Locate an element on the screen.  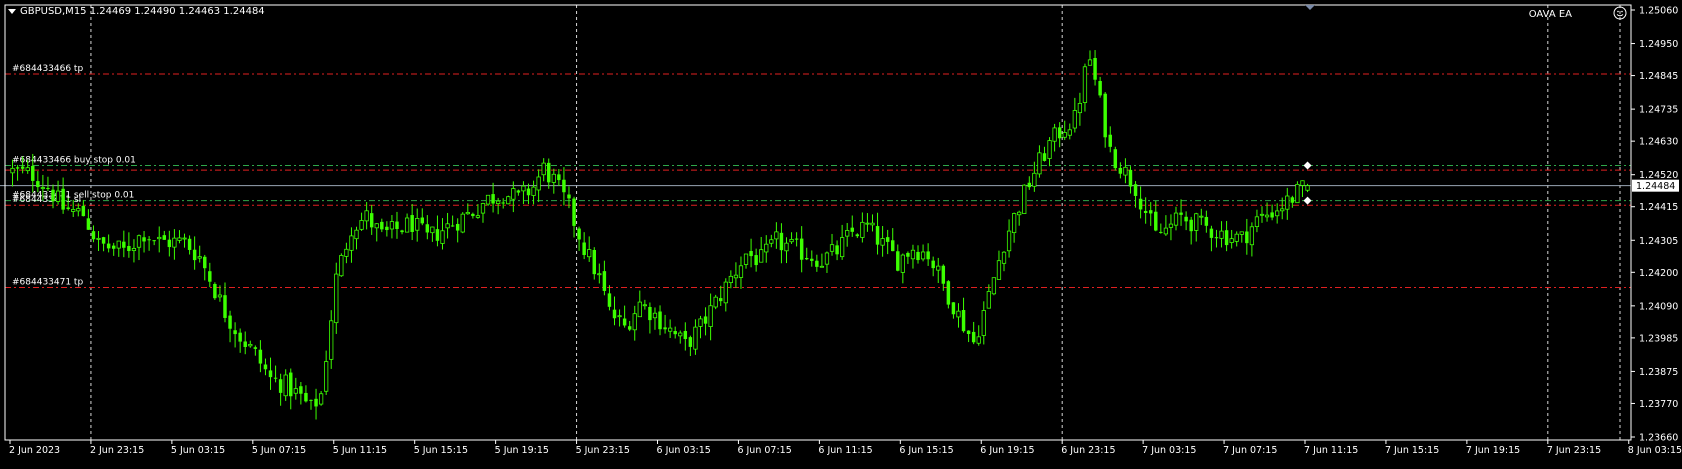
time-tick-label: 5 Jun 03:15 is located at coordinates (198, 450).